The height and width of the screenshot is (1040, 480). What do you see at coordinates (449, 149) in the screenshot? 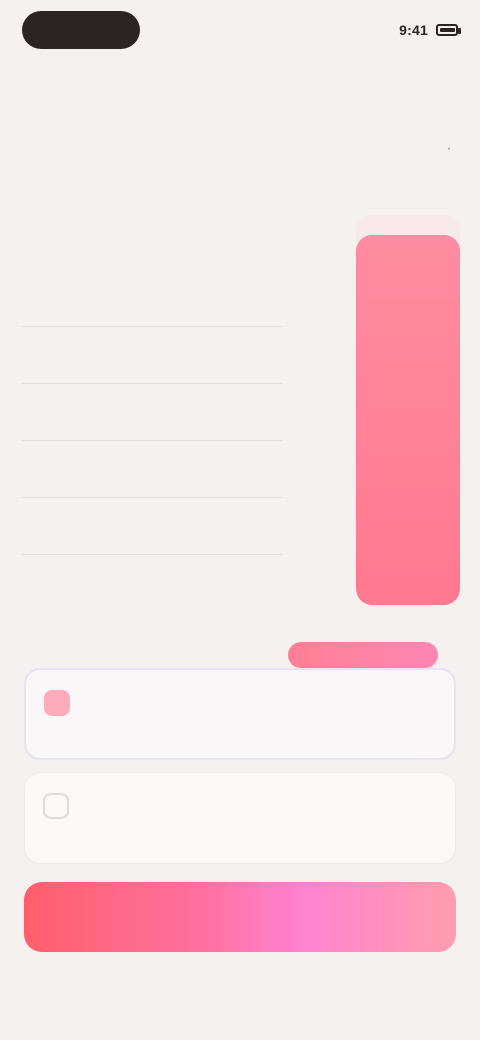
I see `info-icon: ·` at bounding box center [449, 149].